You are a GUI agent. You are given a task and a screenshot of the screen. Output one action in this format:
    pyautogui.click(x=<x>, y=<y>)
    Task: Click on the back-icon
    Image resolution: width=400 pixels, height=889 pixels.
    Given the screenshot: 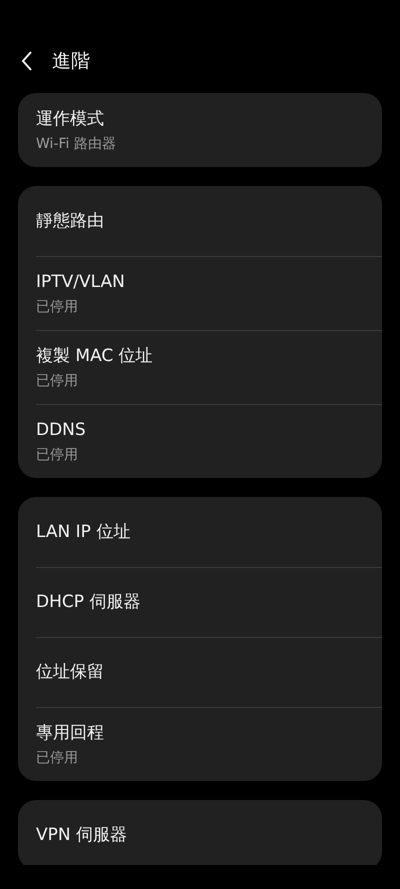 What is the action you would take?
    pyautogui.click(x=27, y=61)
    